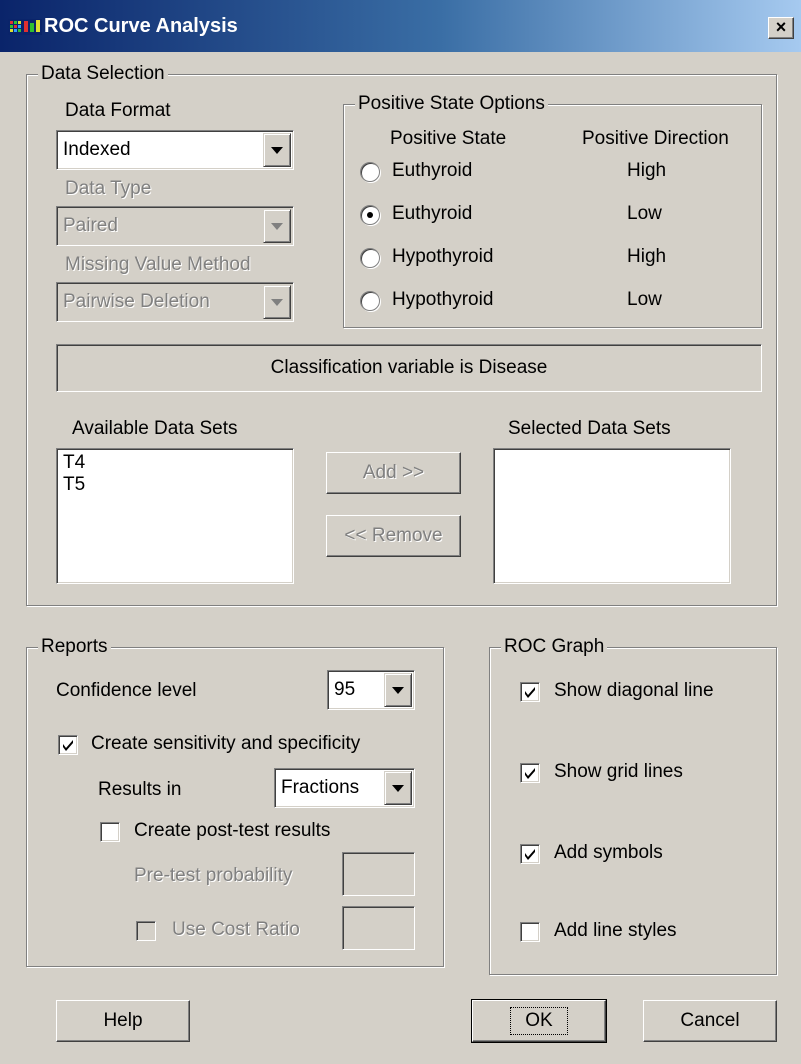 This screenshot has width=801, height=1064. Describe the element at coordinates (175, 226) in the screenshot. I see `data-type-combo: Paired` at that location.